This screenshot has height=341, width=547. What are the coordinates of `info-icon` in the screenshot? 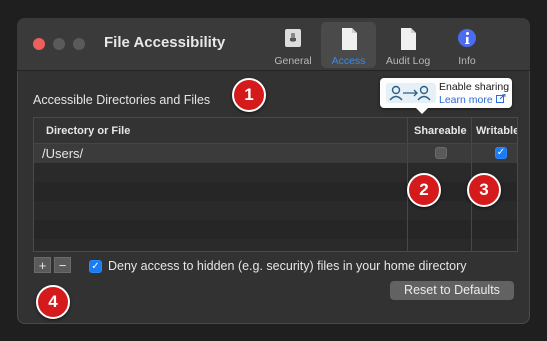 It's located at (467, 39).